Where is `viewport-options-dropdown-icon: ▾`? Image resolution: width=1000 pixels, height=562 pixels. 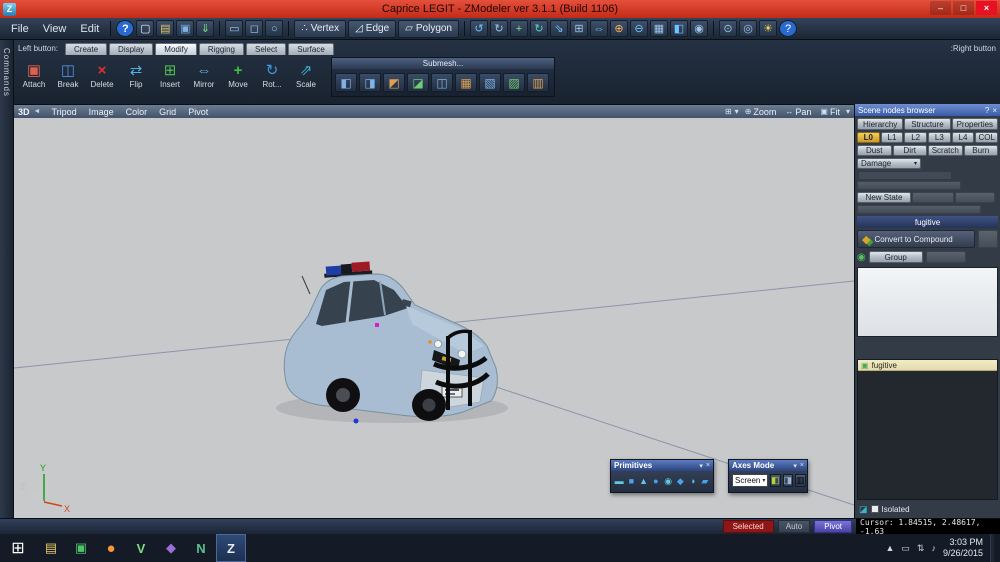
viewport-options-dropdown-icon: ▾ is located at coordinates (848, 111).